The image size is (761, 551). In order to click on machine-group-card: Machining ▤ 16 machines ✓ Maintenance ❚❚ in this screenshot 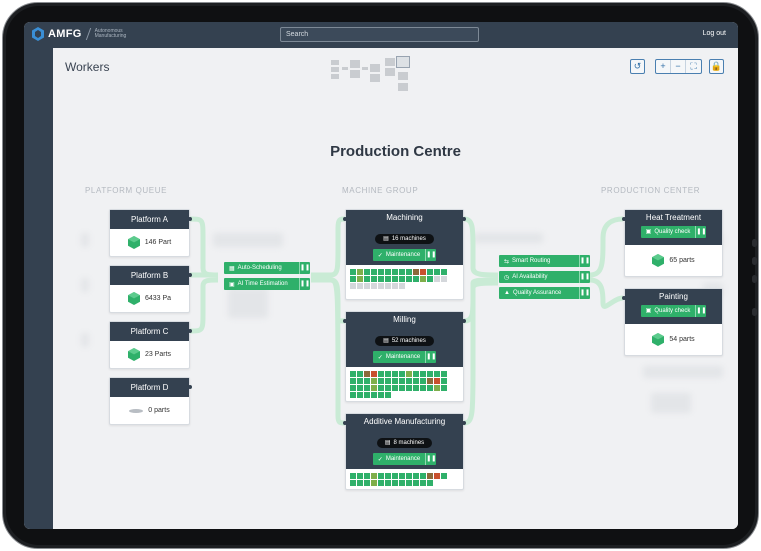, I will do `click(404, 254)`.